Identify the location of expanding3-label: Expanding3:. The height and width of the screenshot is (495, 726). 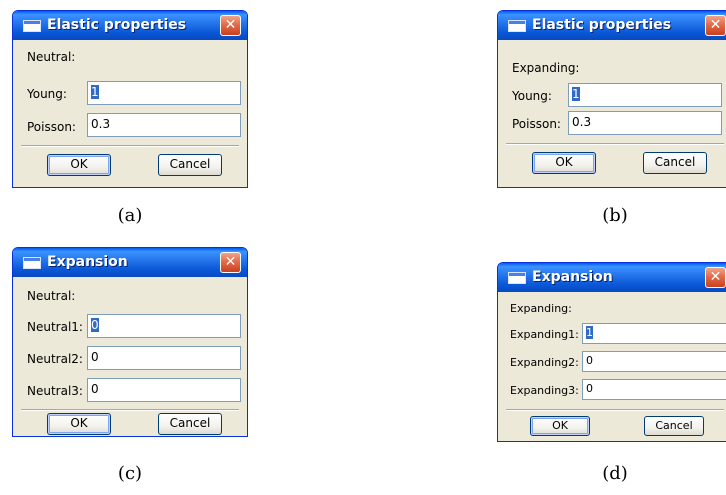
(544, 390).